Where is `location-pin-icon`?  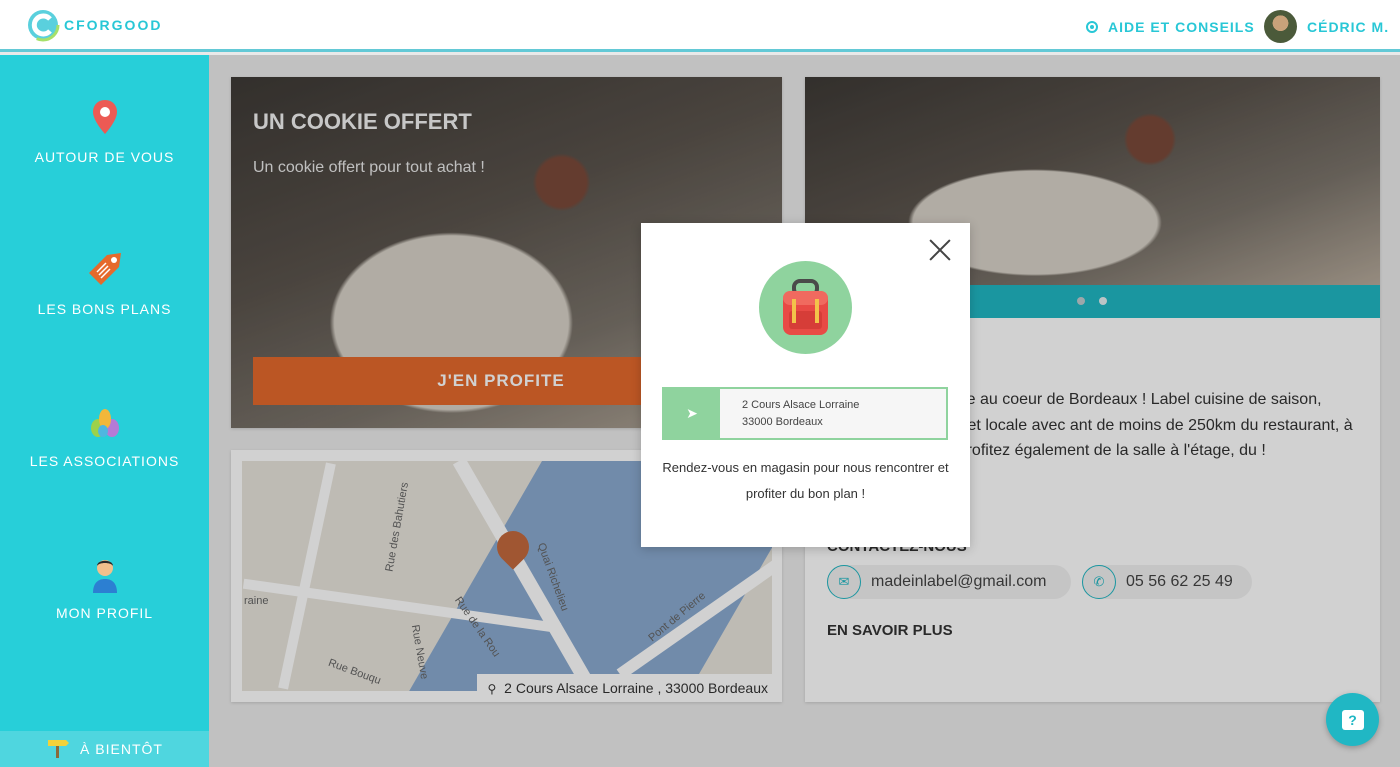
location-pin-icon is located at coordinates (105, 117).